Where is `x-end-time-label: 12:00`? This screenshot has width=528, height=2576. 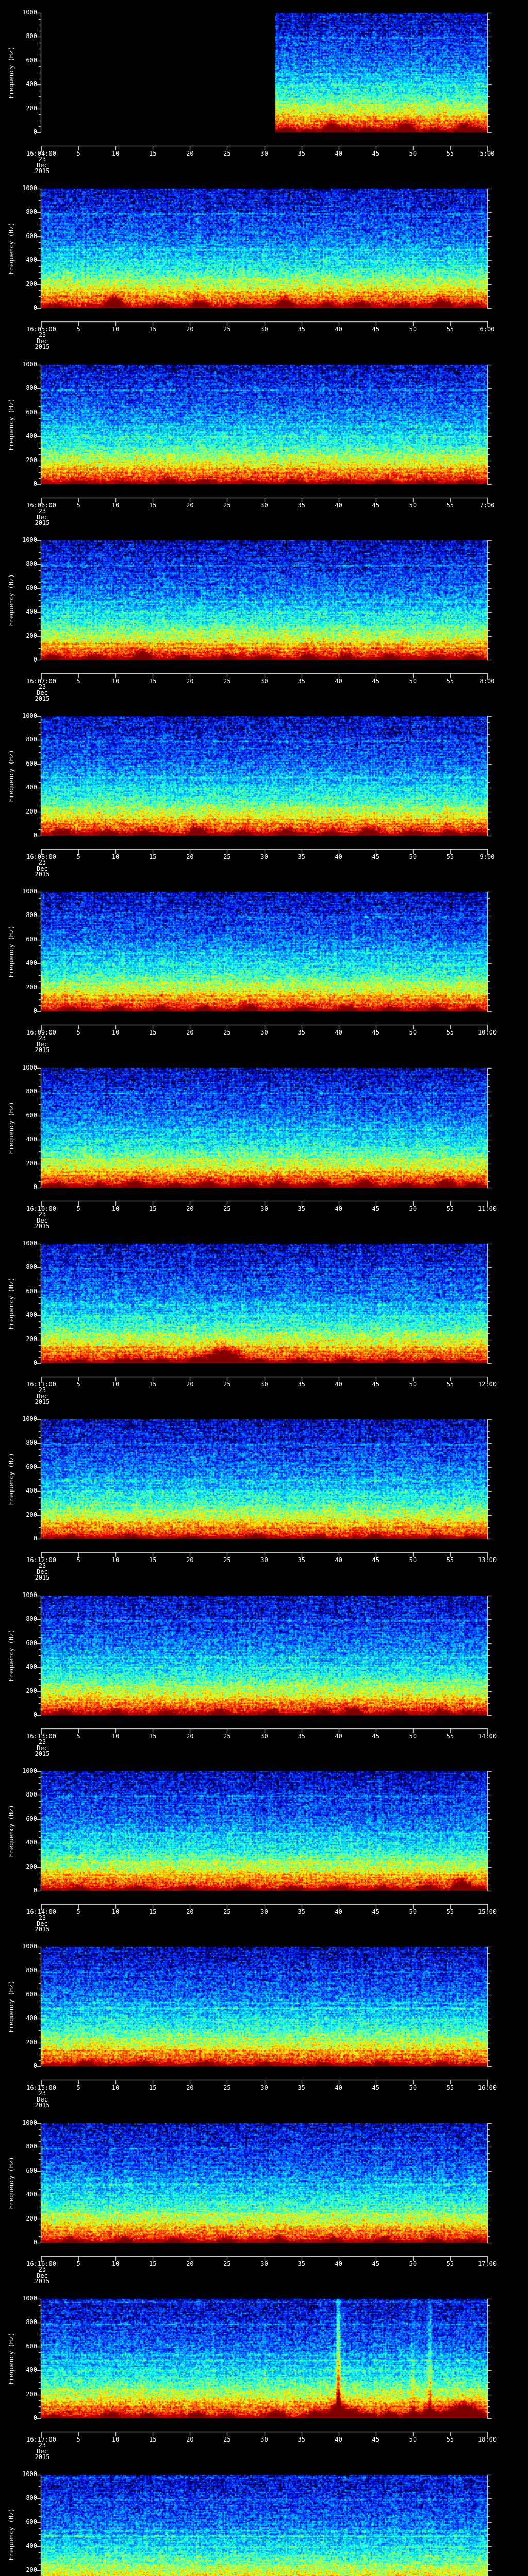
x-end-time-label: 12:00 is located at coordinates (487, 1384).